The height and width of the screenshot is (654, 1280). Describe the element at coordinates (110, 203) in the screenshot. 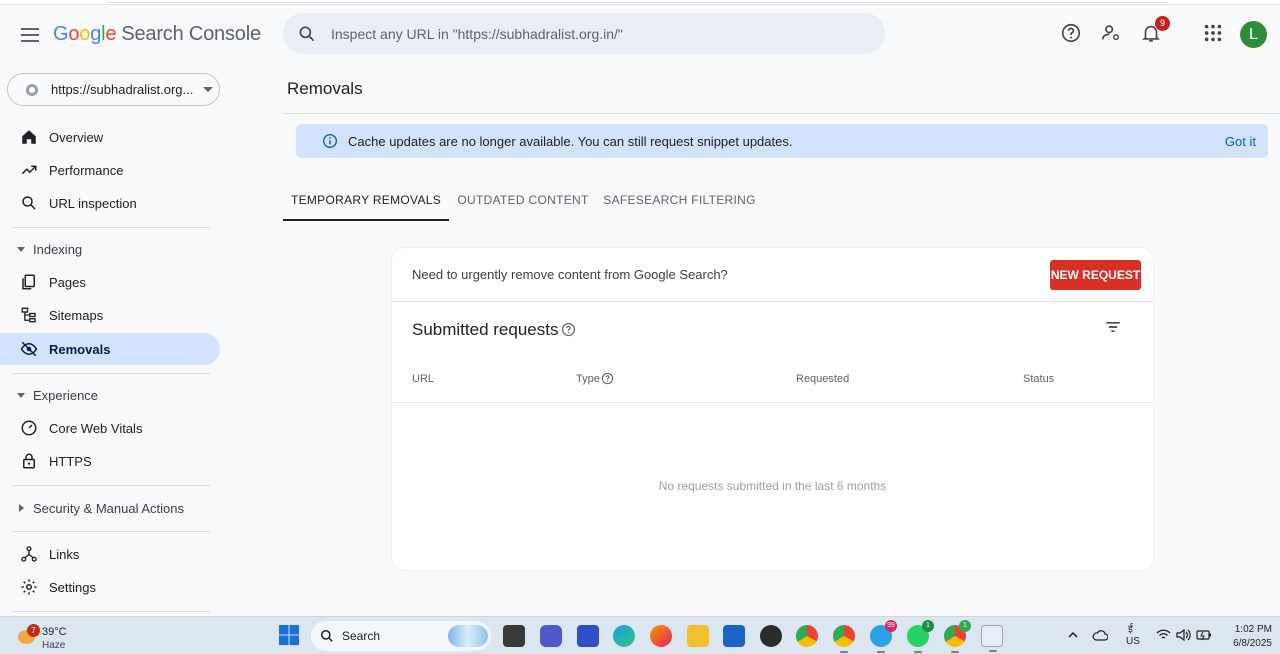

I see `sidebar-item-url-inspection: URL inspection` at that location.